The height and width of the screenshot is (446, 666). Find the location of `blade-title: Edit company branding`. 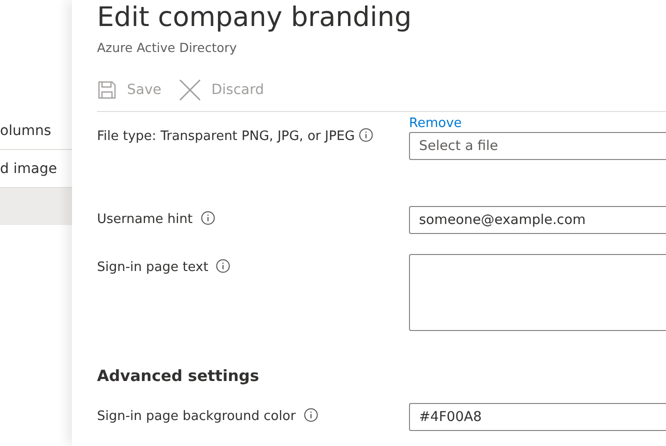

blade-title: Edit company branding is located at coordinates (255, 18).